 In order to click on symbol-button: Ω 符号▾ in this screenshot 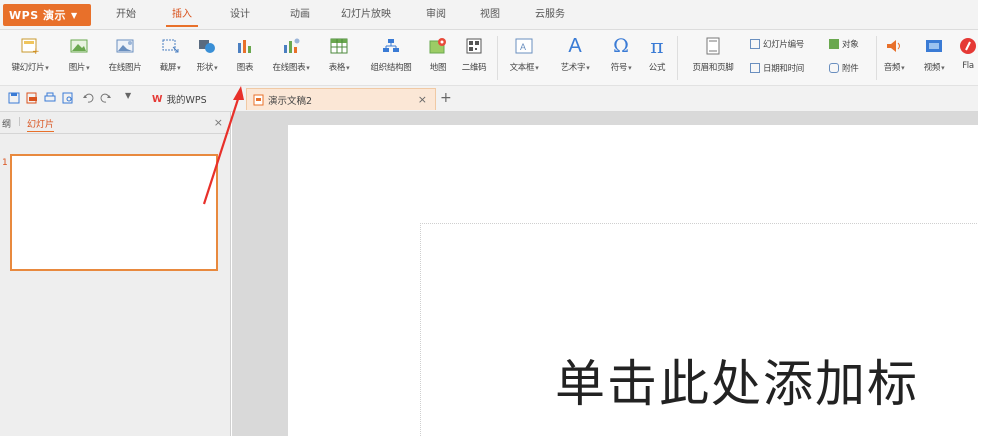, I will do `click(621, 53)`.